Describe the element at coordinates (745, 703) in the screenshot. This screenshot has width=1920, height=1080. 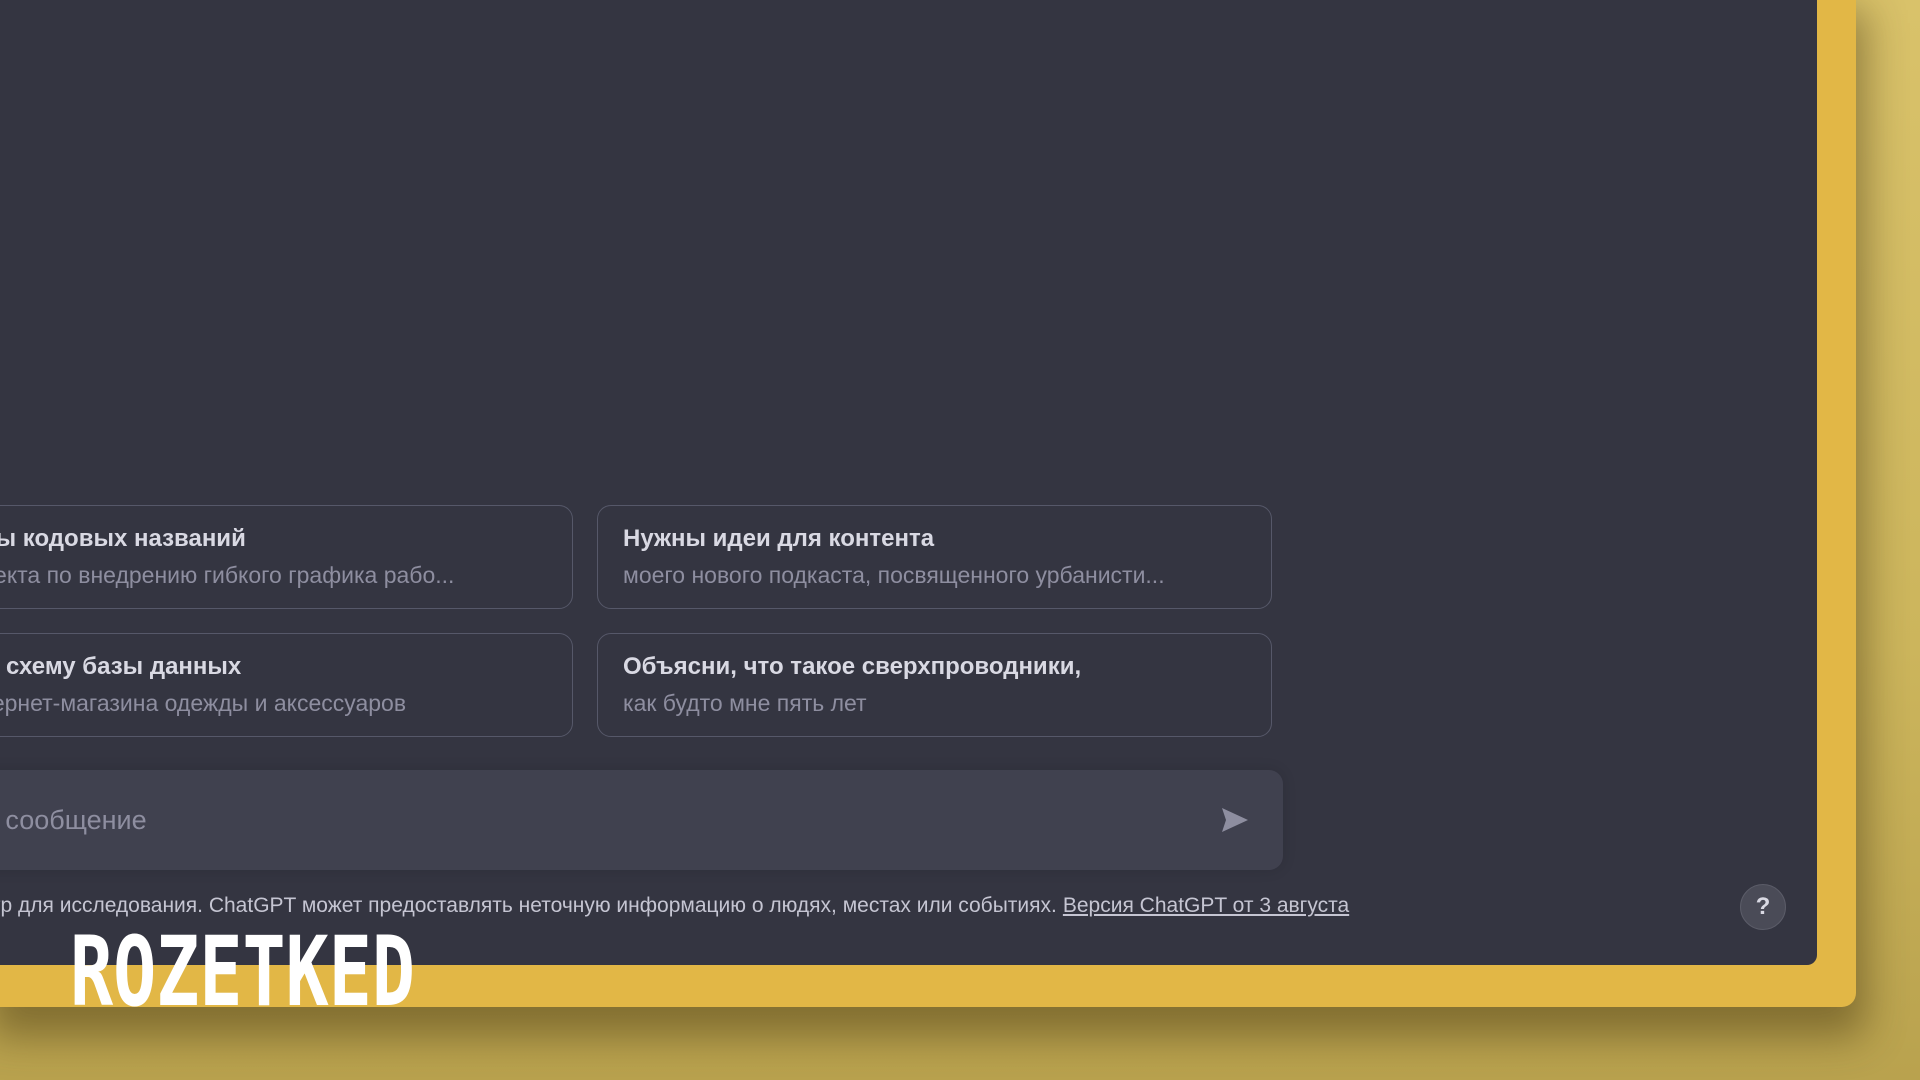
I see `example-prompt-subtitle: как будто мне пять лет` at that location.